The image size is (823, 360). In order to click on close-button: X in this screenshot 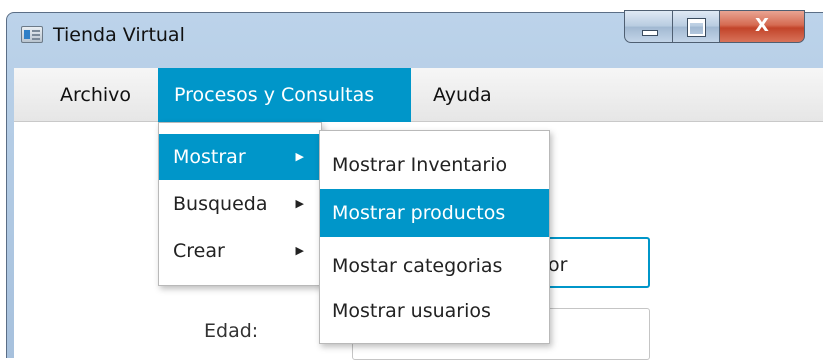, I will do `click(762, 26)`.